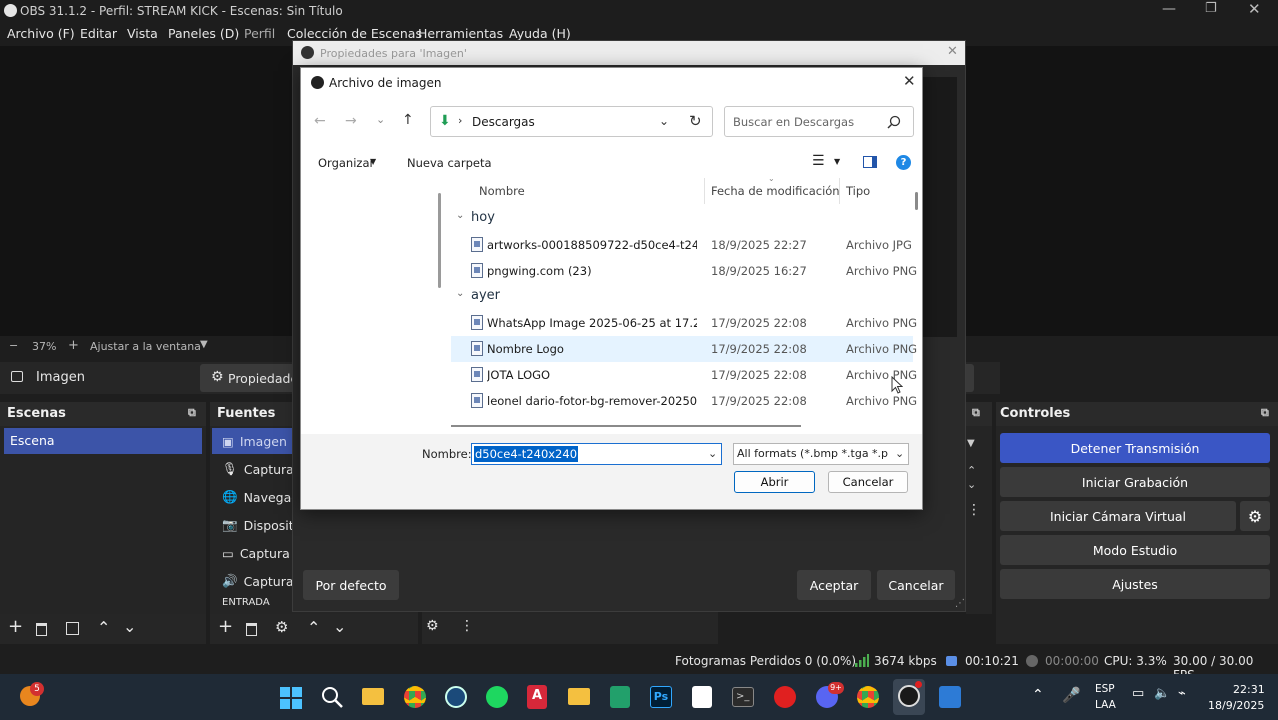 The height and width of the screenshot is (720, 1278). What do you see at coordinates (834, 585) in the screenshot?
I see `ok-button: Aceptar` at bounding box center [834, 585].